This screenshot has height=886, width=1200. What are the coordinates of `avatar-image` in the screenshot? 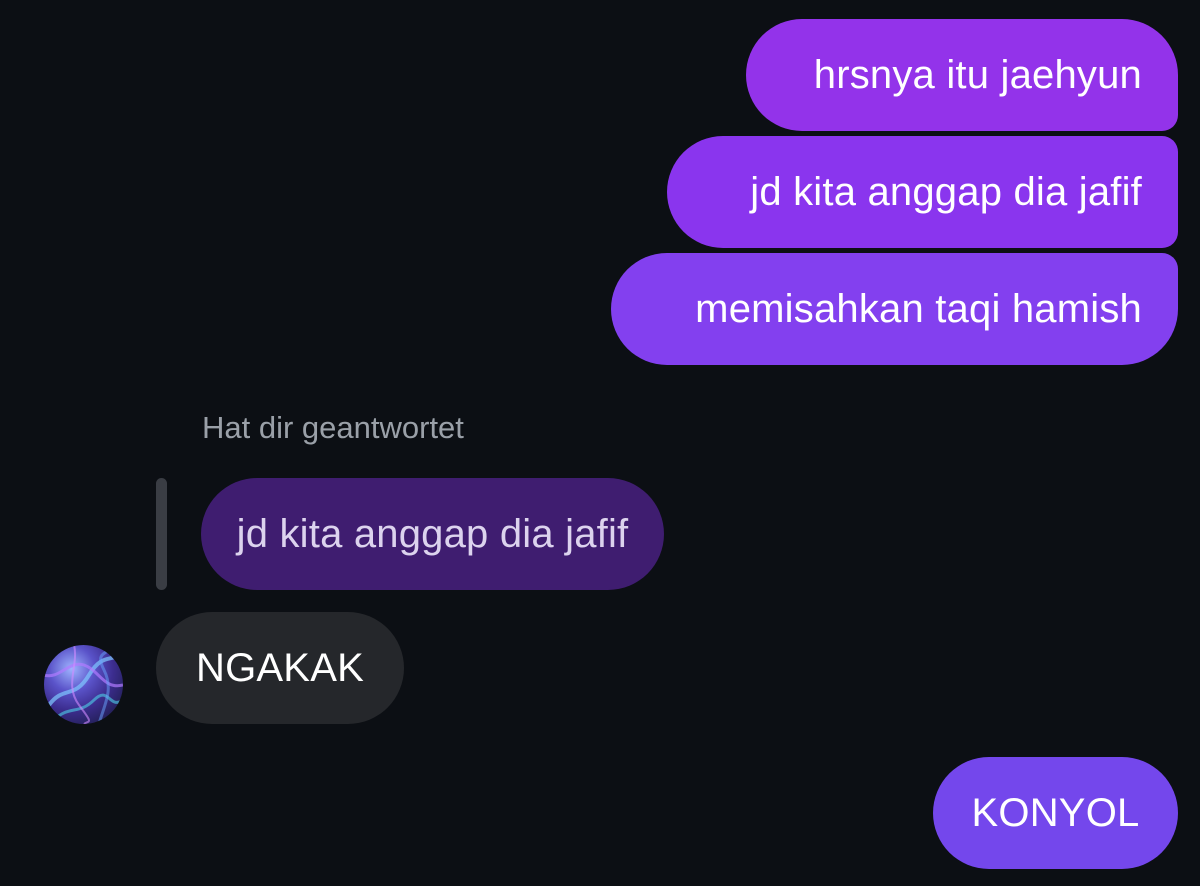 It's located at (83, 684).